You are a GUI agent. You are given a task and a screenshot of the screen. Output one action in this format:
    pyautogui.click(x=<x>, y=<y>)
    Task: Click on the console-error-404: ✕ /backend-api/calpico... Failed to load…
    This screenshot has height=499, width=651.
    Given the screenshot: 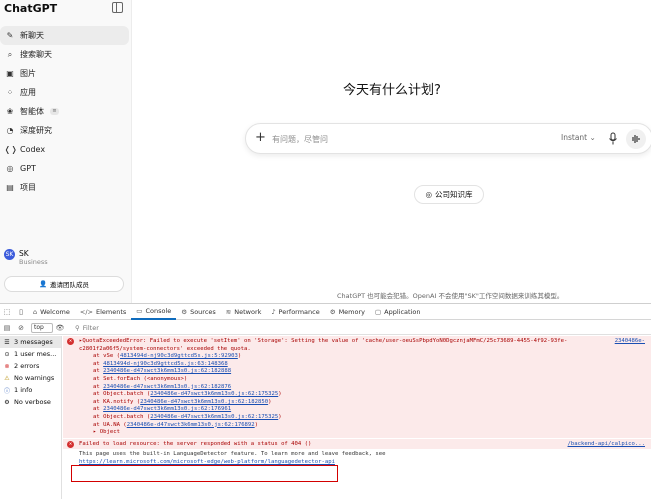 What is the action you would take?
    pyautogui.click(x=357, y=444)
    